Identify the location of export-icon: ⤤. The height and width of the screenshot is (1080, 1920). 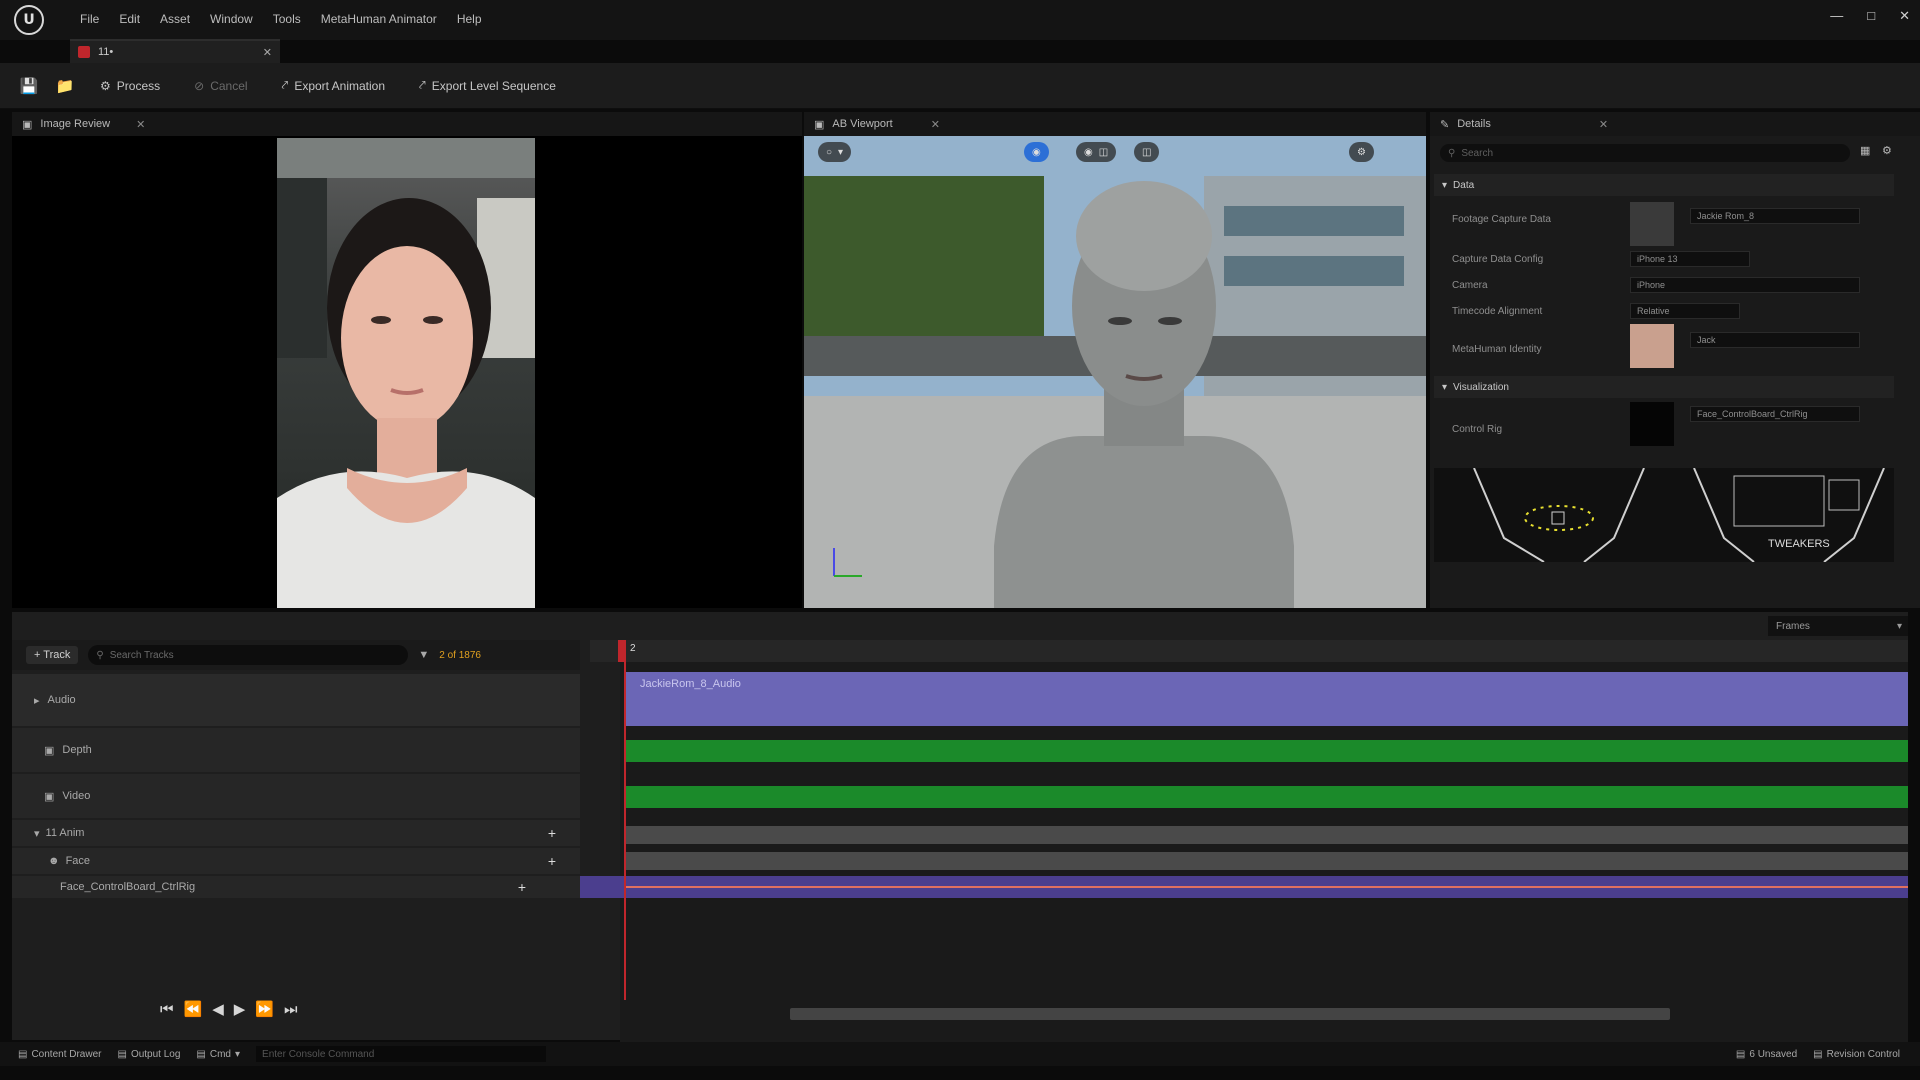
(285, 85).